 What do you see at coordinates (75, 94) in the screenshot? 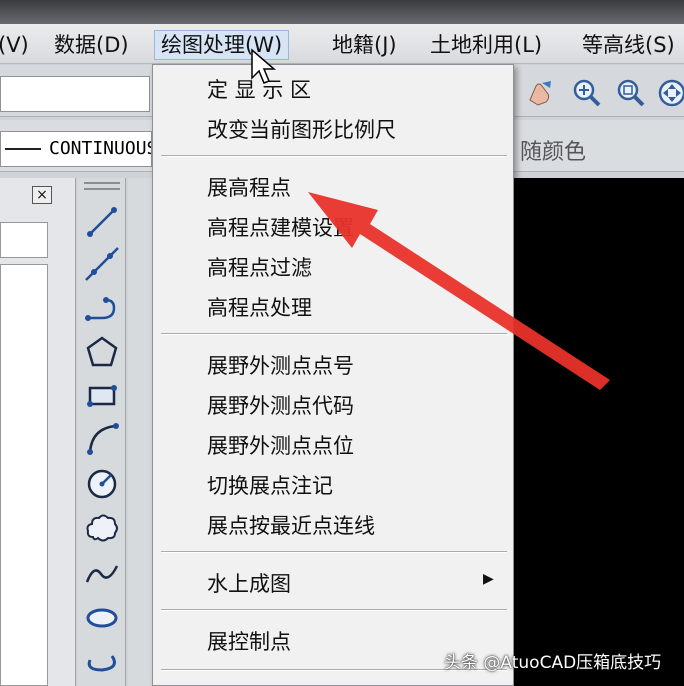
I see `layer-combo` at bounding box center [75, 94].